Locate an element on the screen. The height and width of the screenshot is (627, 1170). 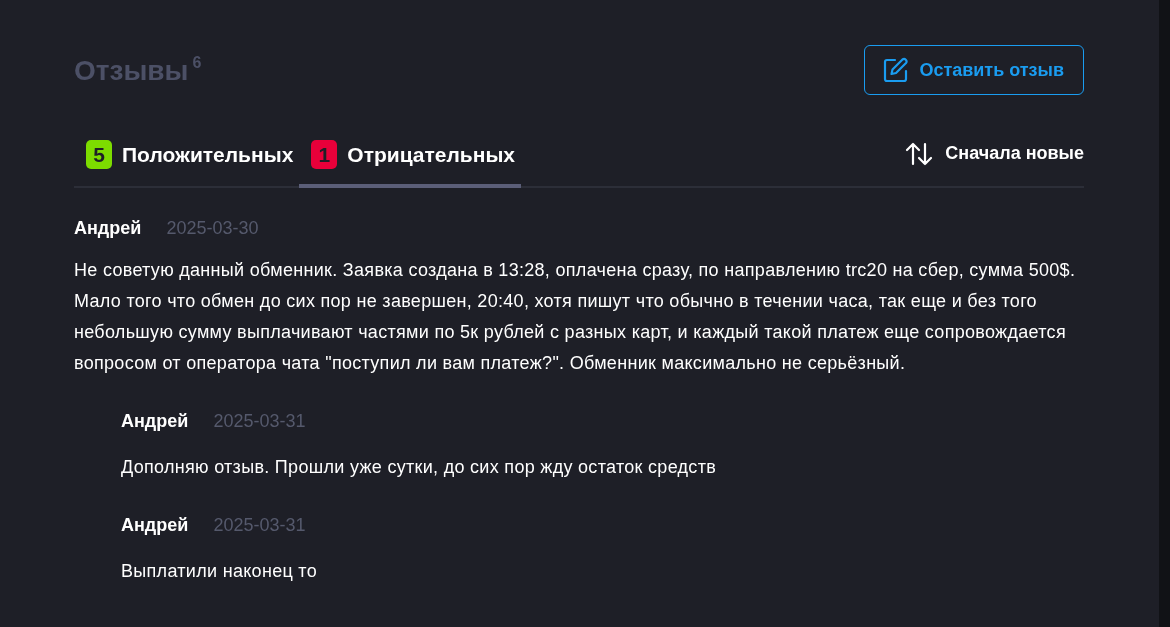
review-date: 2025-03-30 is located at coordinates (212, 228).